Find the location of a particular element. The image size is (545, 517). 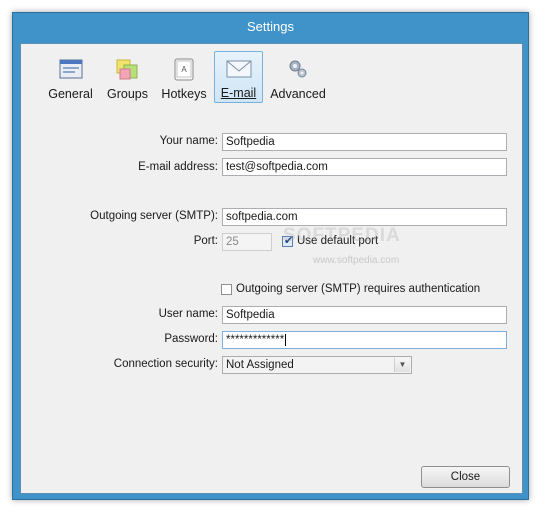

chevron-down-icon: ▼ is located at coordinates (402, 365).